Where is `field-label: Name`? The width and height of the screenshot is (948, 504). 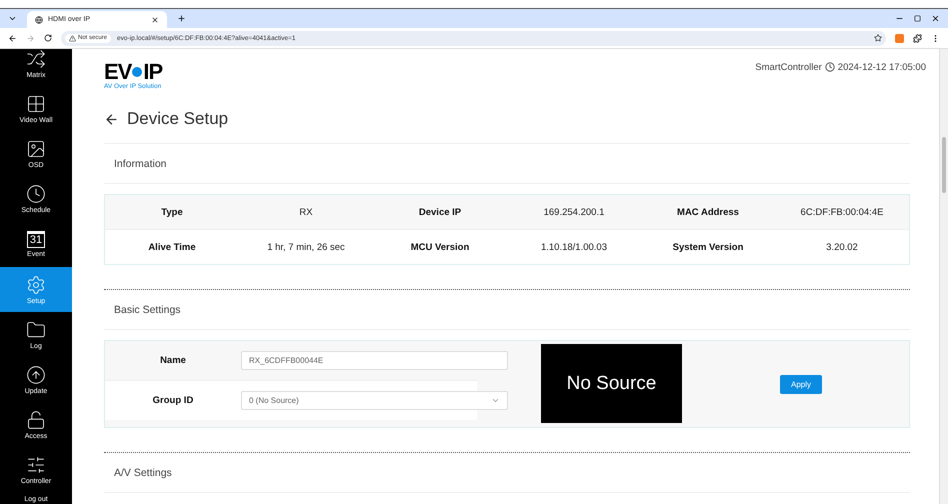
field-label: Name is located at coordinates (173, 360).